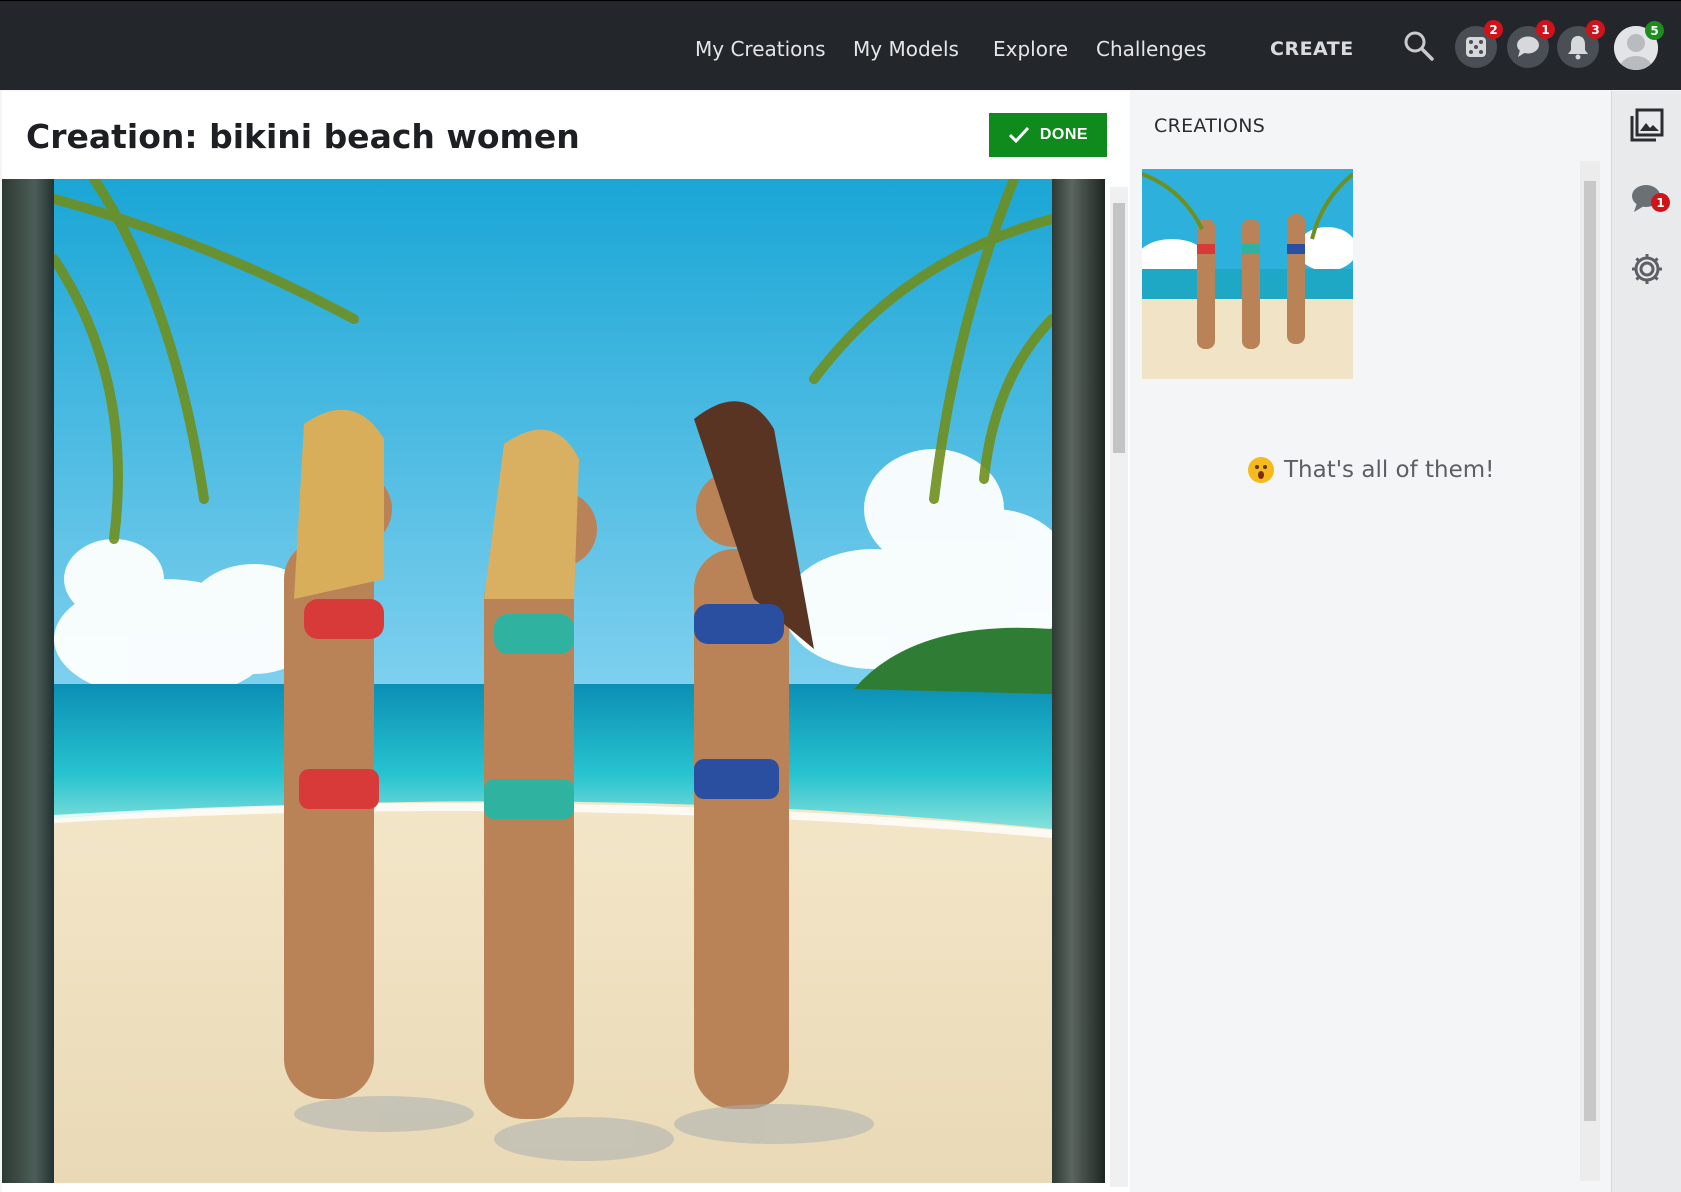 This screenshot has height=1192, width=1681. What do you see at coordinates (1545, 29) in the screenshot?
I see `messages-badge: 1` at bounding box center [1545, 29].